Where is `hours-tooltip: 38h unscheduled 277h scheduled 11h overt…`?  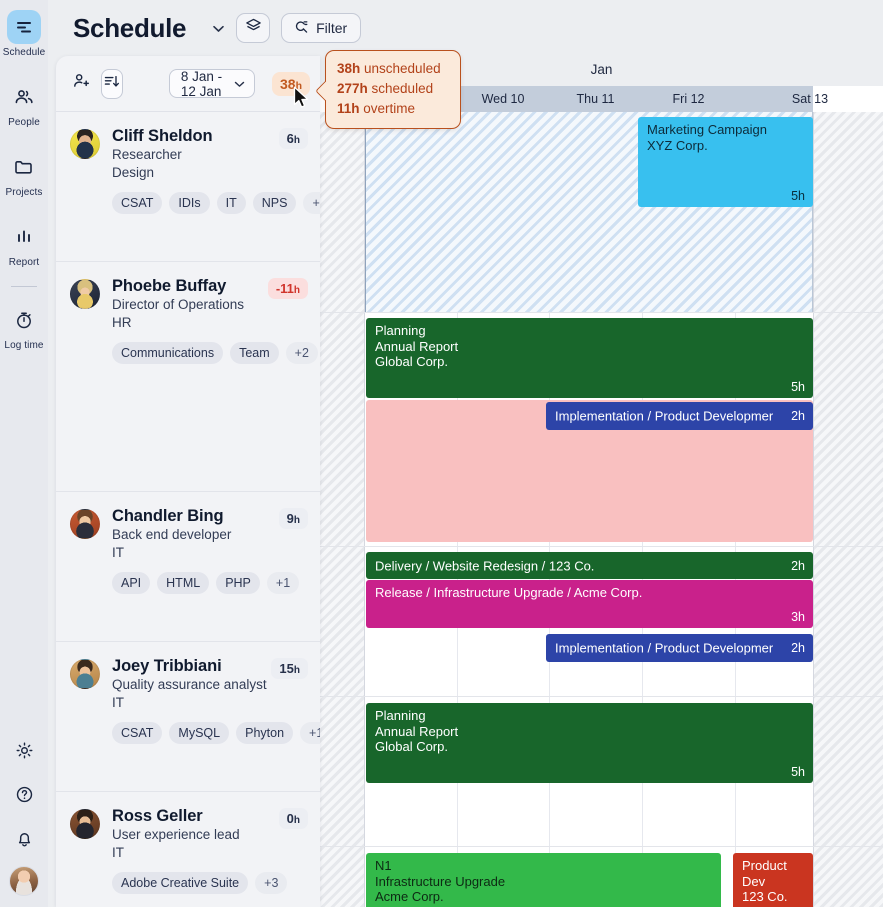
hours-tooltip: 38h unscheduled 277h scheduled 11h overt… is located at coordinates (393, 89).